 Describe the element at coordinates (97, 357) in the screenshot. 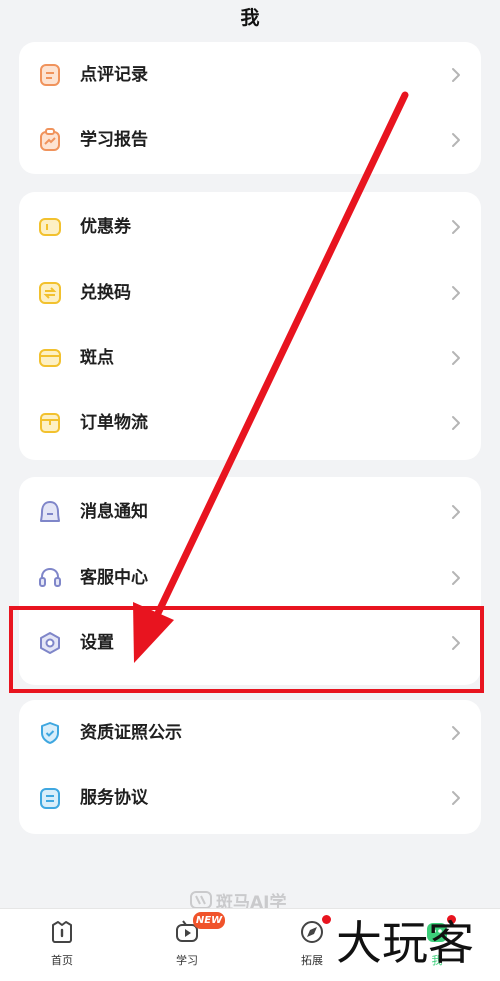

I see `menu-item-label: 斑点` at that location.